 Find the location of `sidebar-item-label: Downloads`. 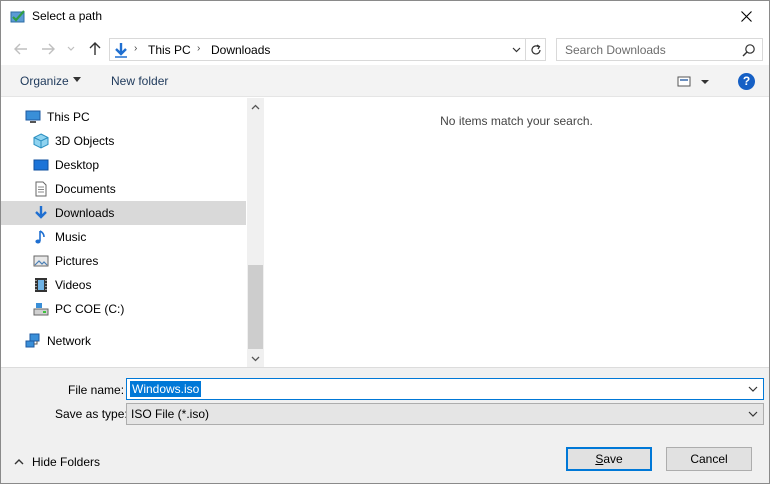

sidebar-item-label: Downloads is located at coordinates (85, 213).